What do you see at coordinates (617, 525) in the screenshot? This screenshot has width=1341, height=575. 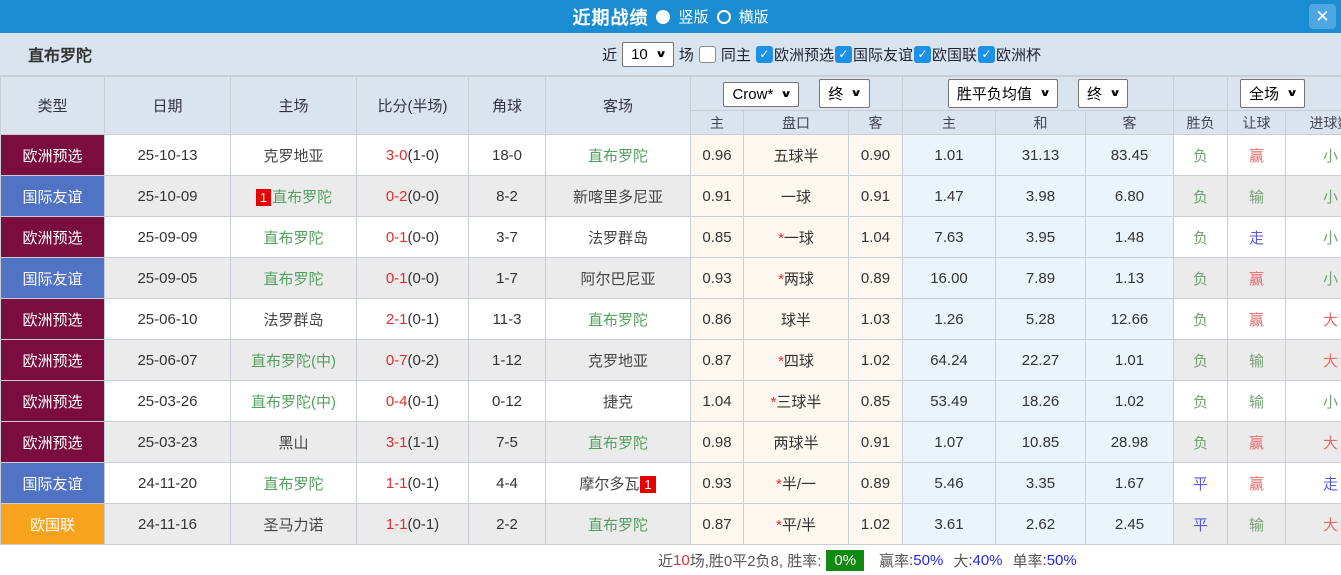 I see `team-label: 直布罗陀` at bounding box center [617, 525].